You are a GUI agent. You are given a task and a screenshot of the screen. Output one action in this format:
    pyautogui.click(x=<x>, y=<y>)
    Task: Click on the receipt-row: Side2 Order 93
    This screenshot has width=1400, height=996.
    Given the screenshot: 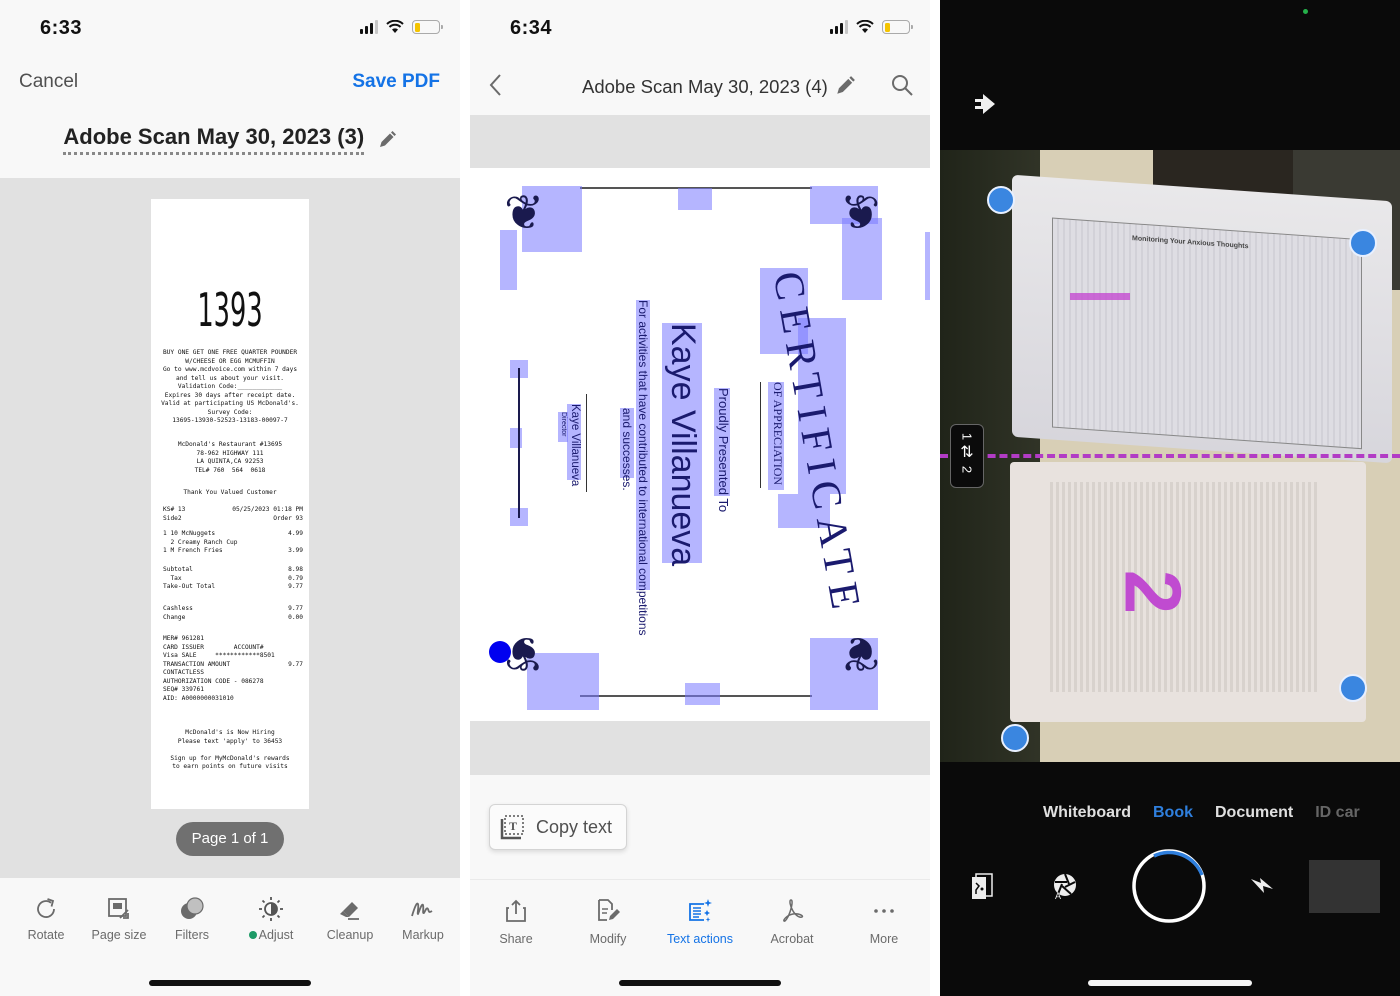 What is the action you would take?
    pyautogui.click(x=233, y=518)
    